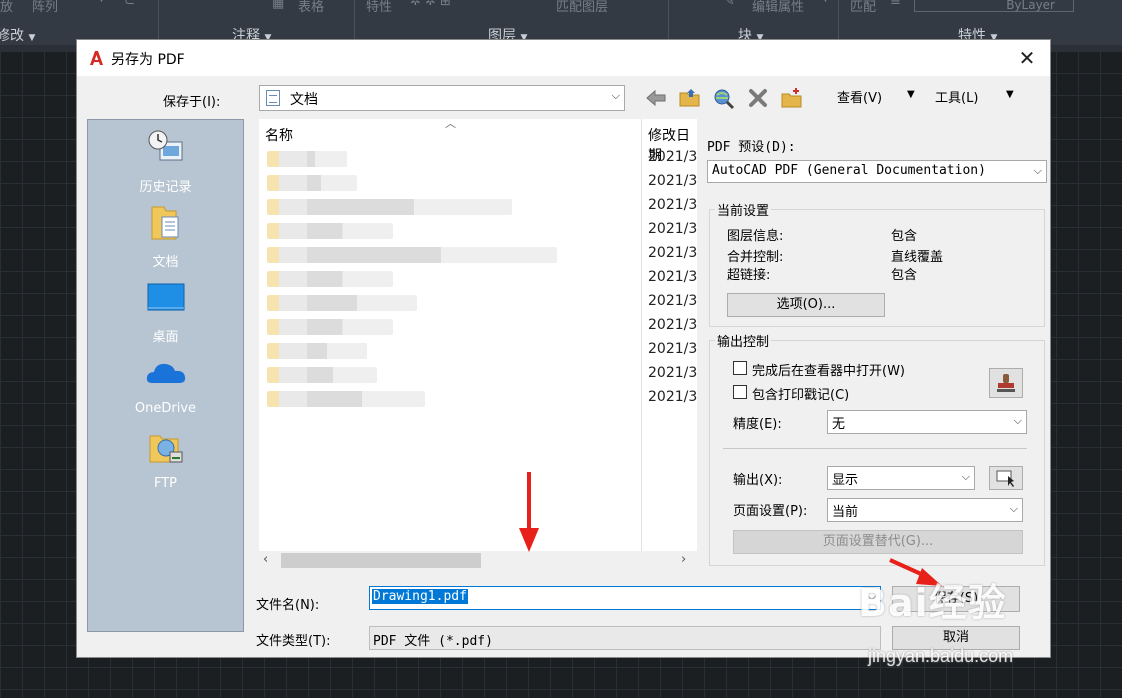 The image size is (1122, 698). I want to click on page-setup-label: 页面设置(P):, so click(770, 511).